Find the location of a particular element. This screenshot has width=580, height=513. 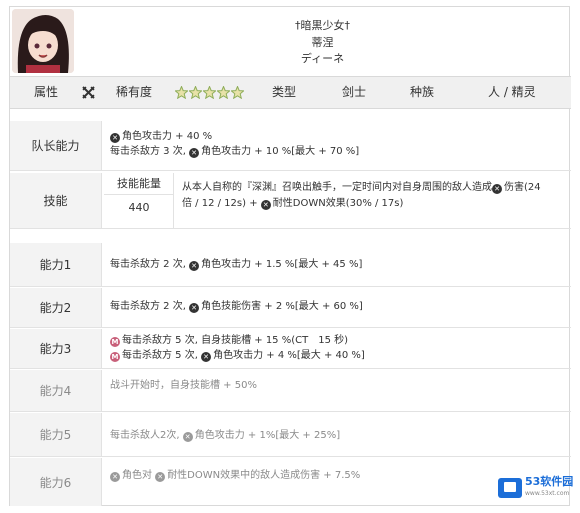

ability1-row: 能力1 每击杀敌方 2 次, ✕ 角色攻击力 + 1.5 %[最大 + 45 %] is located at coordinates (290, 265).